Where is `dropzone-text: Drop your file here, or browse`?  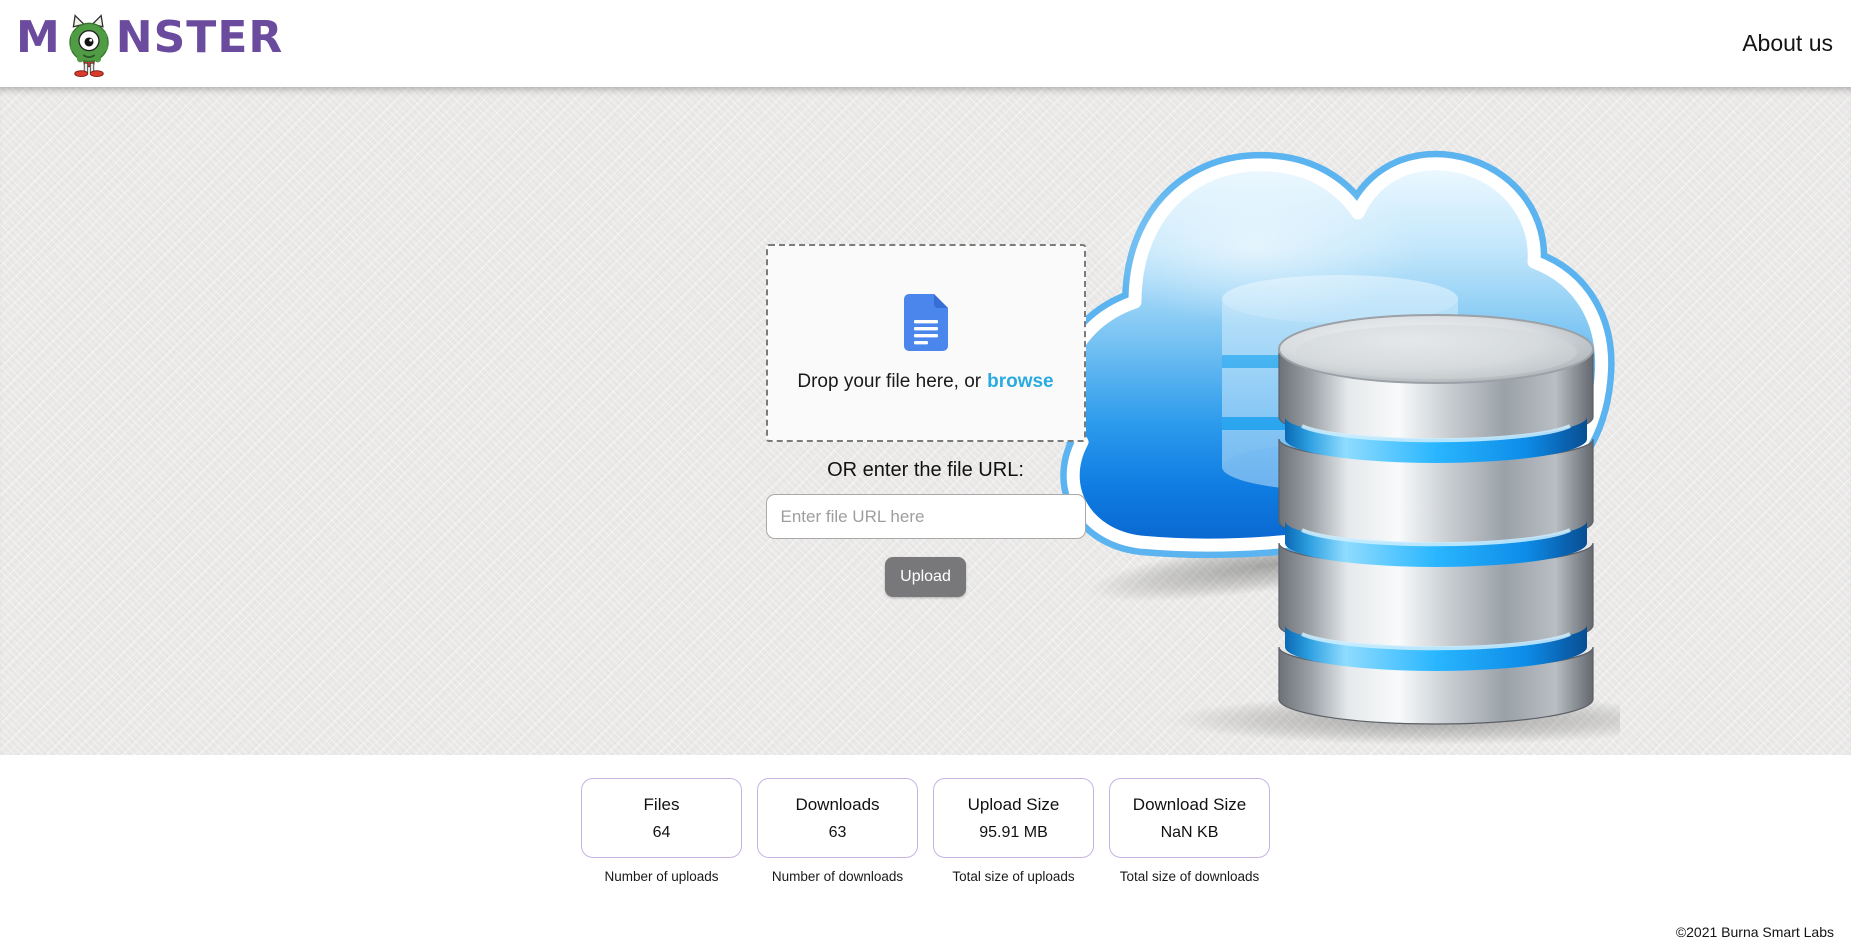 dropzone-text: Drop your file here, or browse is located at coordinates (925, 382).